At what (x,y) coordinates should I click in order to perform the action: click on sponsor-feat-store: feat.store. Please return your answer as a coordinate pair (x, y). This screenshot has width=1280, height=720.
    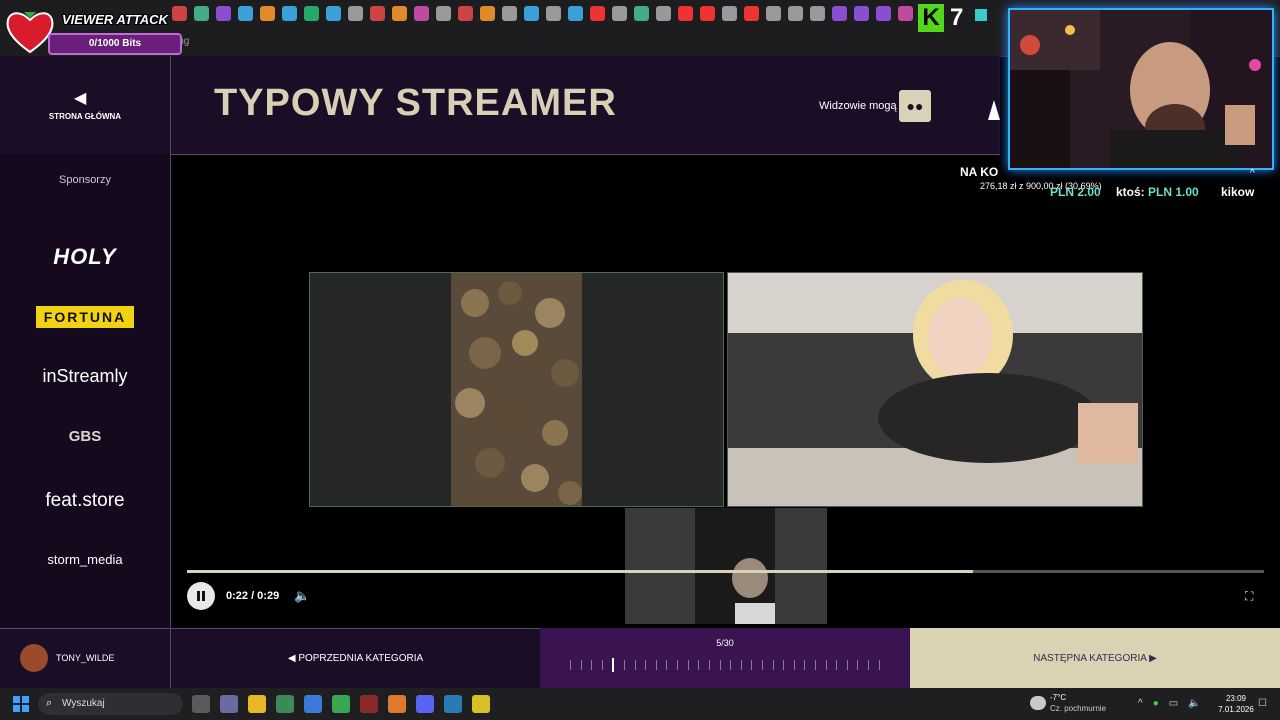
    Looking at the image, I should click on (85, 501).